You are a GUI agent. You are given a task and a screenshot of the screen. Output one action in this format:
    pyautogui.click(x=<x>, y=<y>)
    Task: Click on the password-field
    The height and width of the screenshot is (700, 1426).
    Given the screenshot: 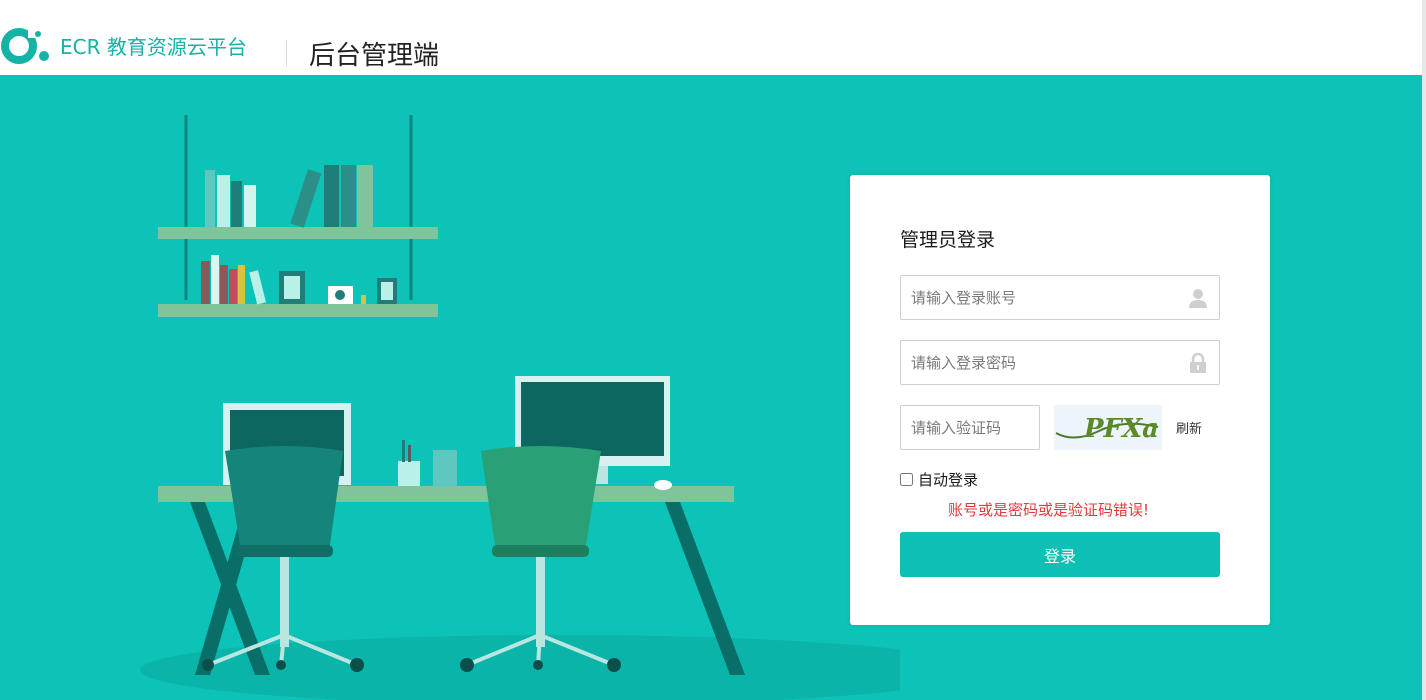 What is the action you would take?
    pyautogui.click(x=1060, y=362)
    